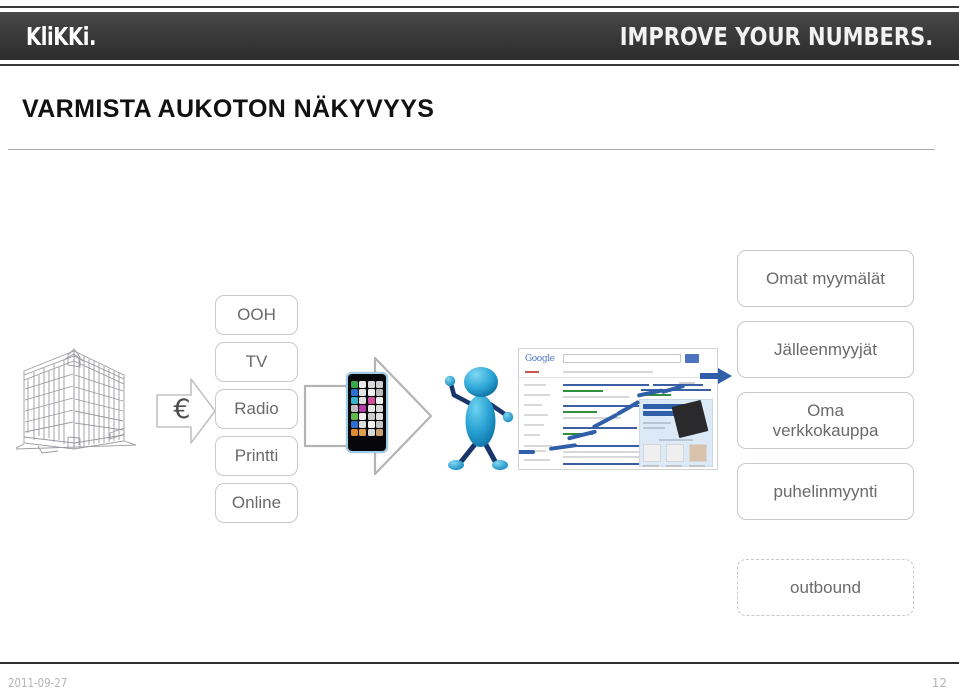  I want to click on serp-search-input, so click(622, 358).